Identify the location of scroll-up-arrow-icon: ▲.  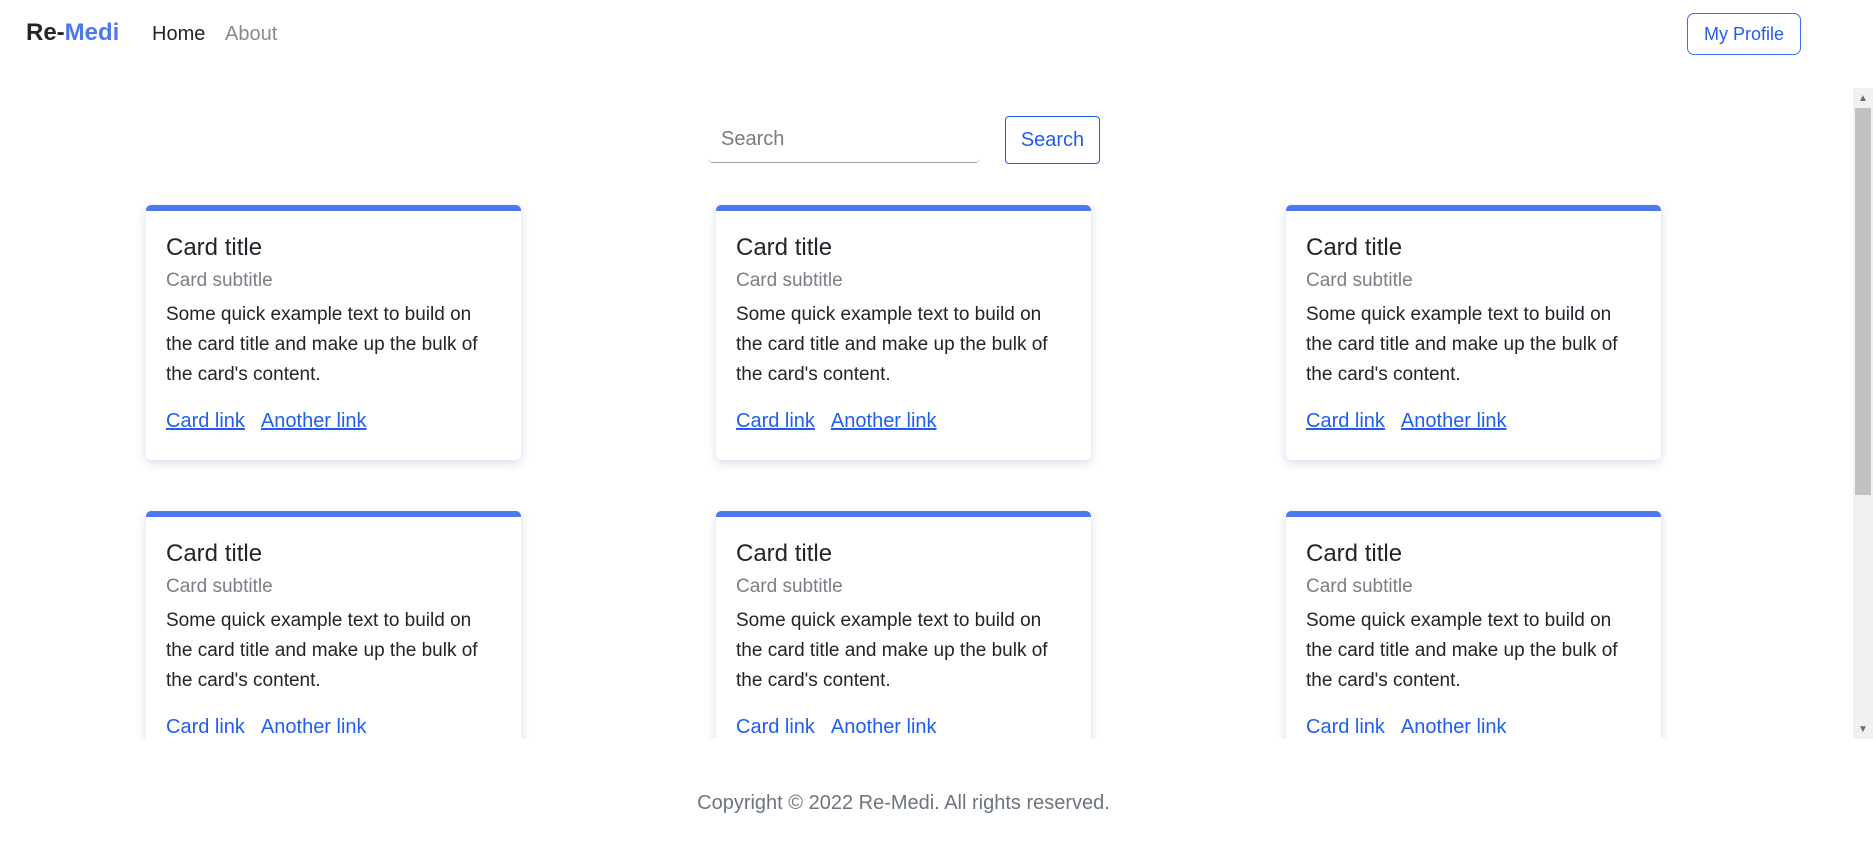
(1863, 98).